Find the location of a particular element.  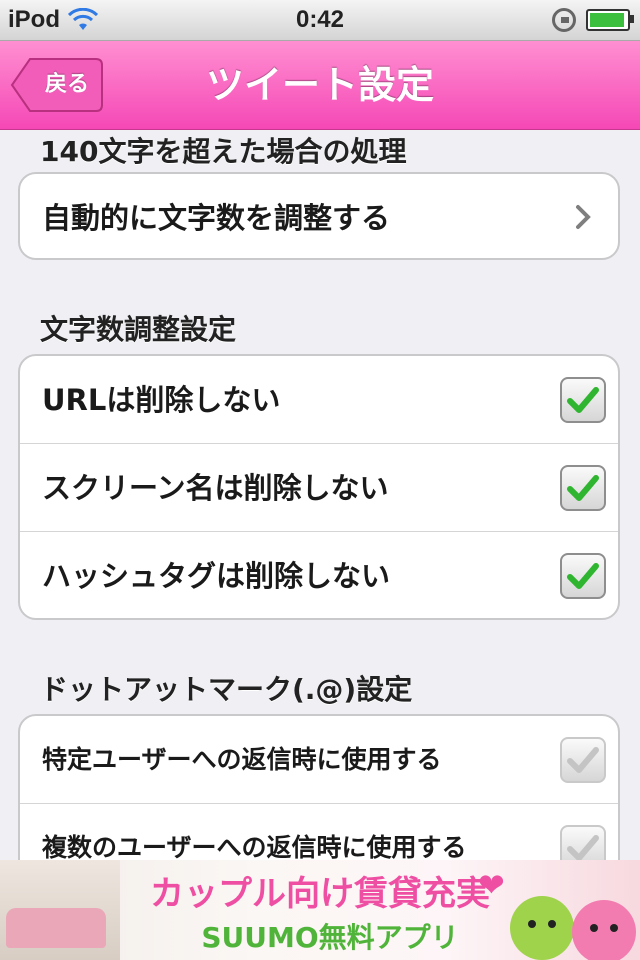

ad-title: カップル向け賃貸充実 is located at coordinates (320, 894).